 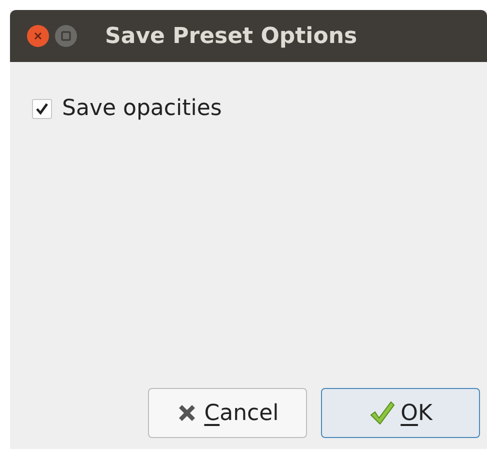 I want to click on close-button, so click(x=38, y=36).